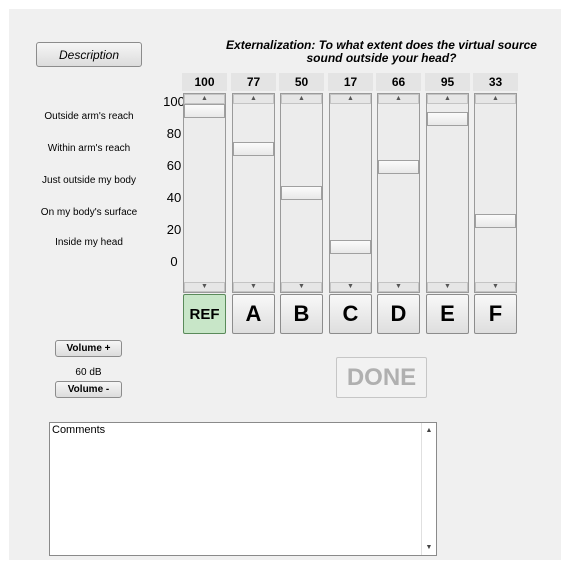 The image size is (571, 561). What do you see at coordinates (253, 149) in the screenshot?
I see `slider-thumb-a` at bounding box center [253, 149].